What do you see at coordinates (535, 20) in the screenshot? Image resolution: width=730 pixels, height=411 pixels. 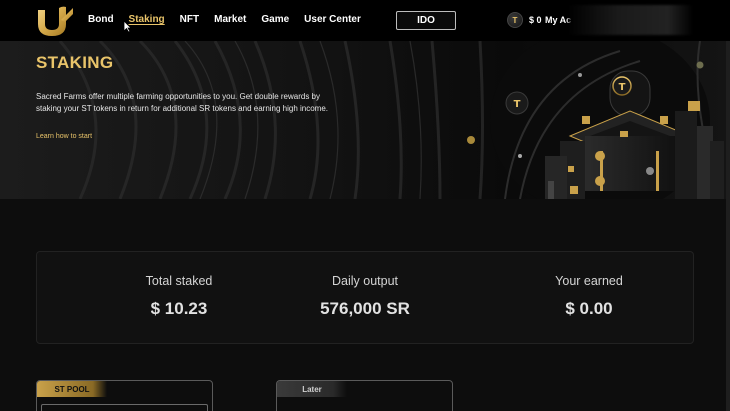 I see `wallet-balance: $ 0` at bounding box center [535, 20].